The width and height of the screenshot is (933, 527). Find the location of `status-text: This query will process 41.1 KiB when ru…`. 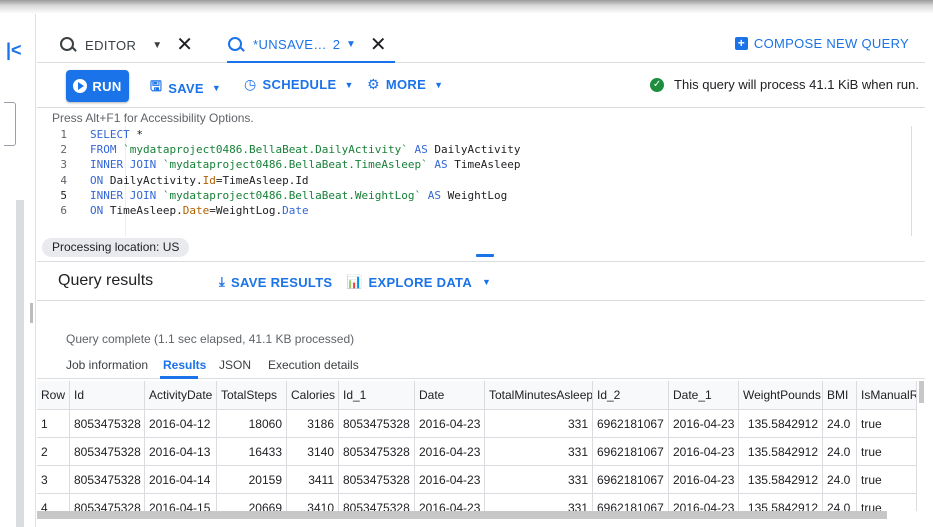

status-text: This query will process 41.1 KiB when ru… is located at coordinates (796, 84).